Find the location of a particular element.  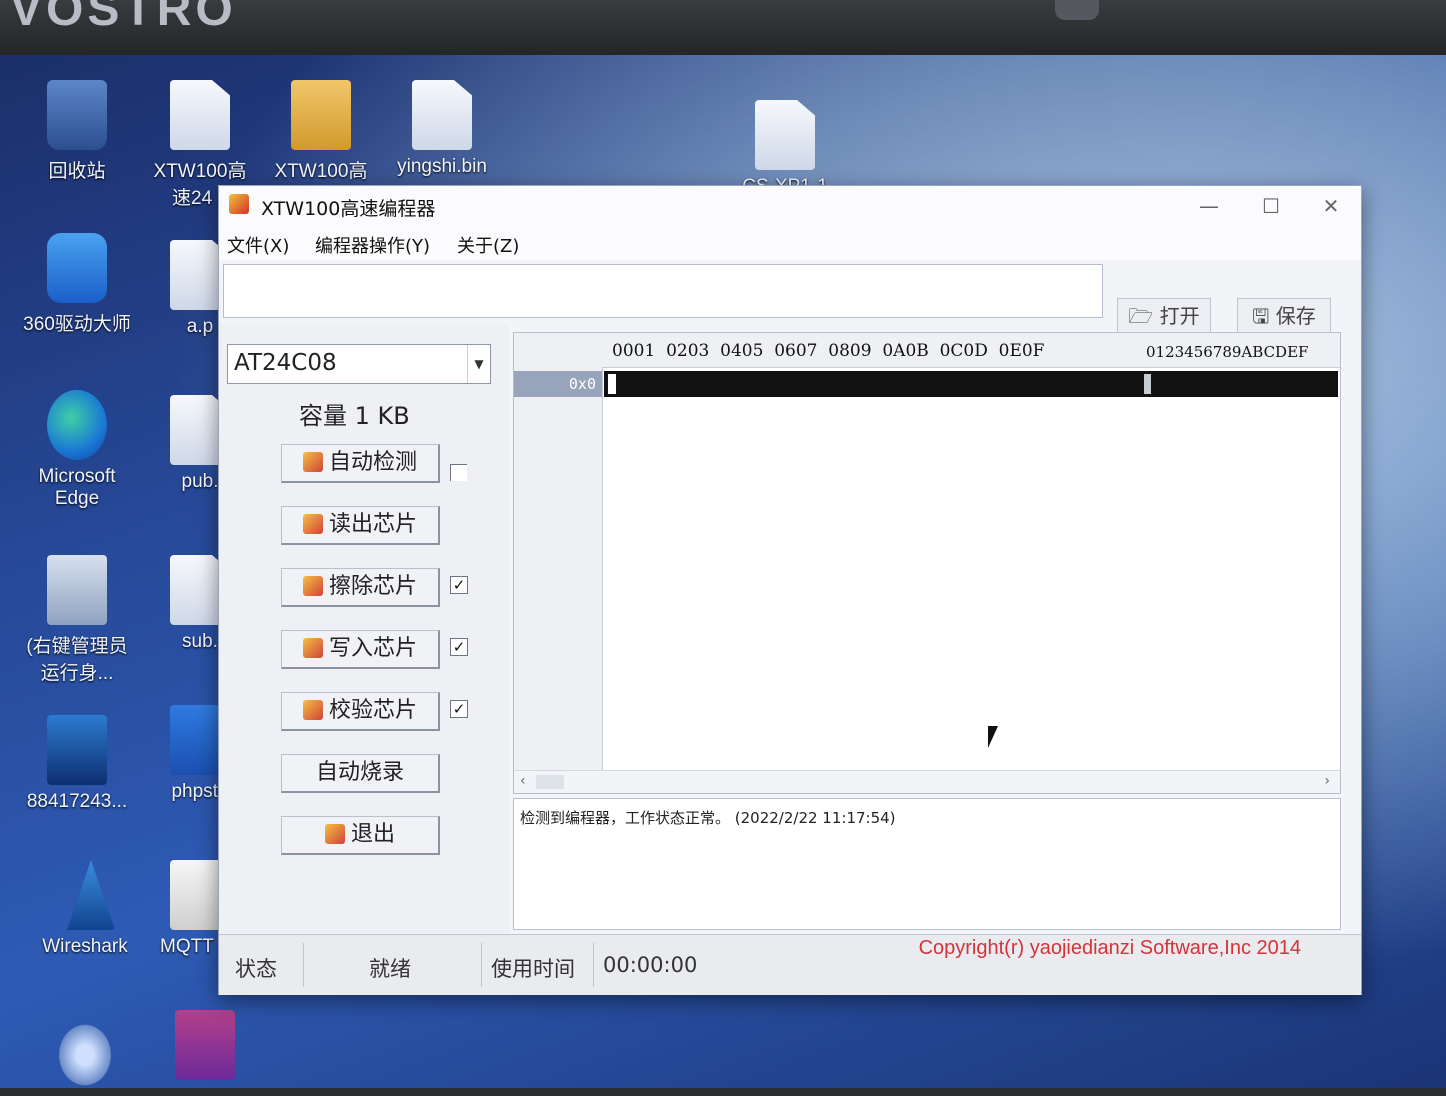

desktop-icon-wireshark: Wireshark is located at coordinates (85, 909).